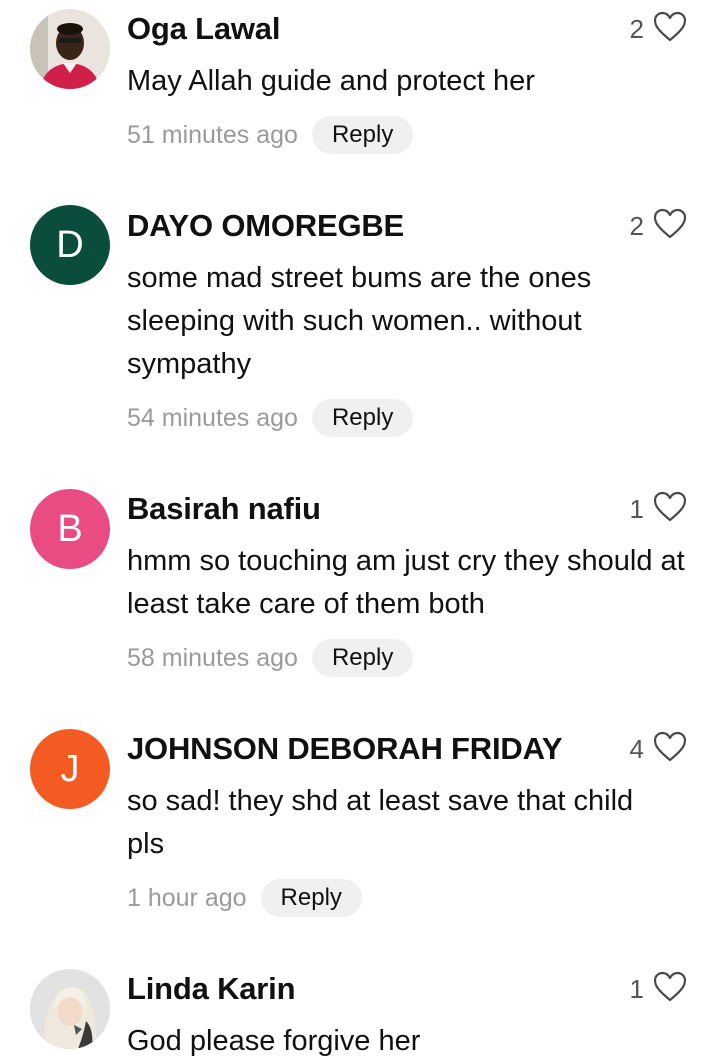 The height and width of the screenshot is (1063, 720). What do you see at coordinates (636, 749) in the screenshot?
I see `like-count: 4` at bounding box center [636, 749].